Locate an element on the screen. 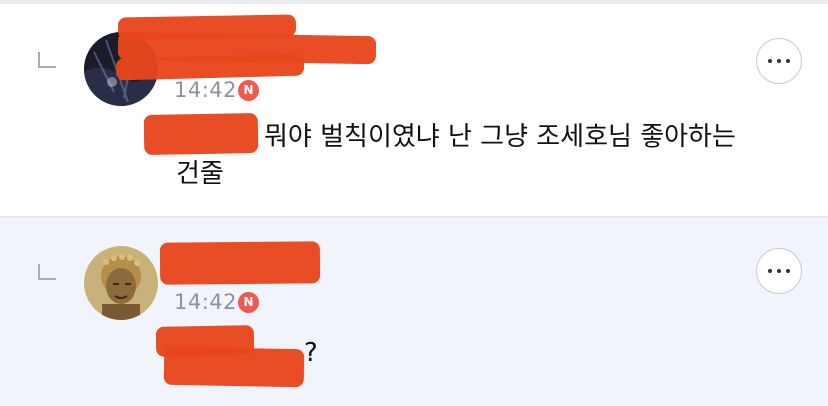 The image size is (828, 406). comment-text: ? is located at coordinates (311, 353).